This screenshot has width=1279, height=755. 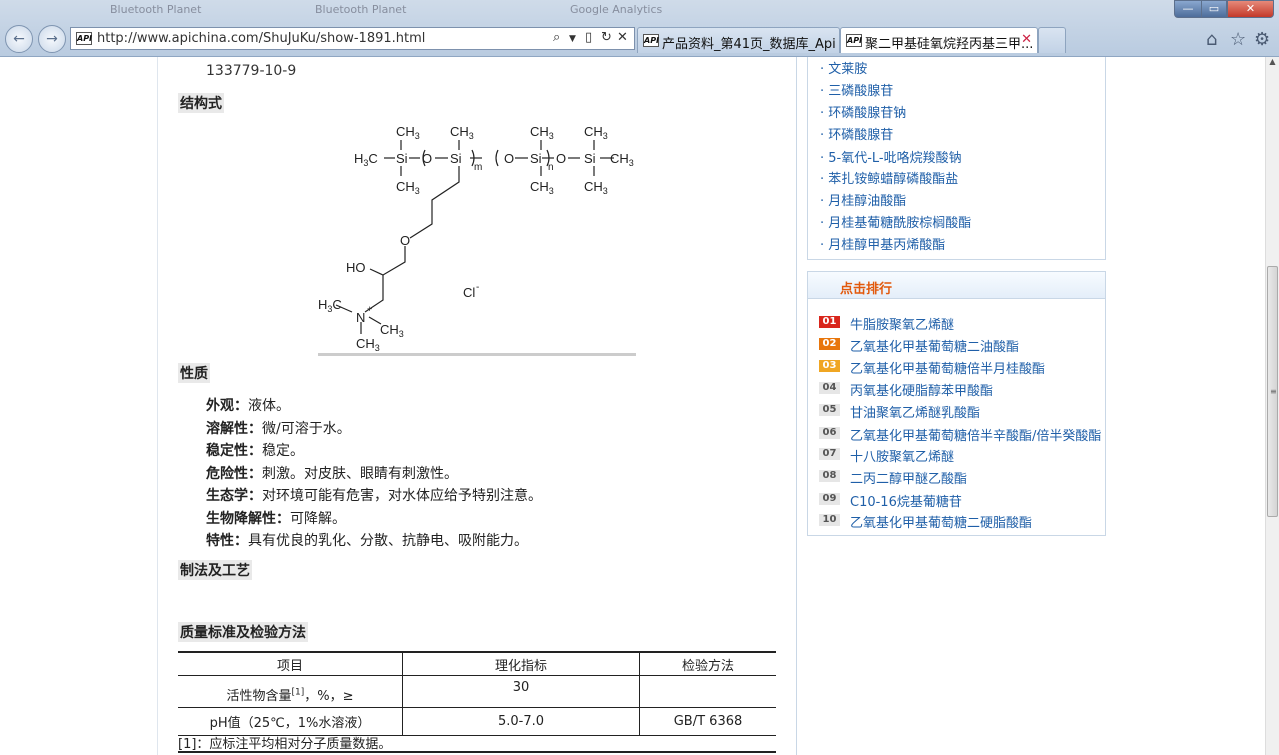 I want to click on property-row: 生物降解性：可降解。, so click(x=276, y=519).